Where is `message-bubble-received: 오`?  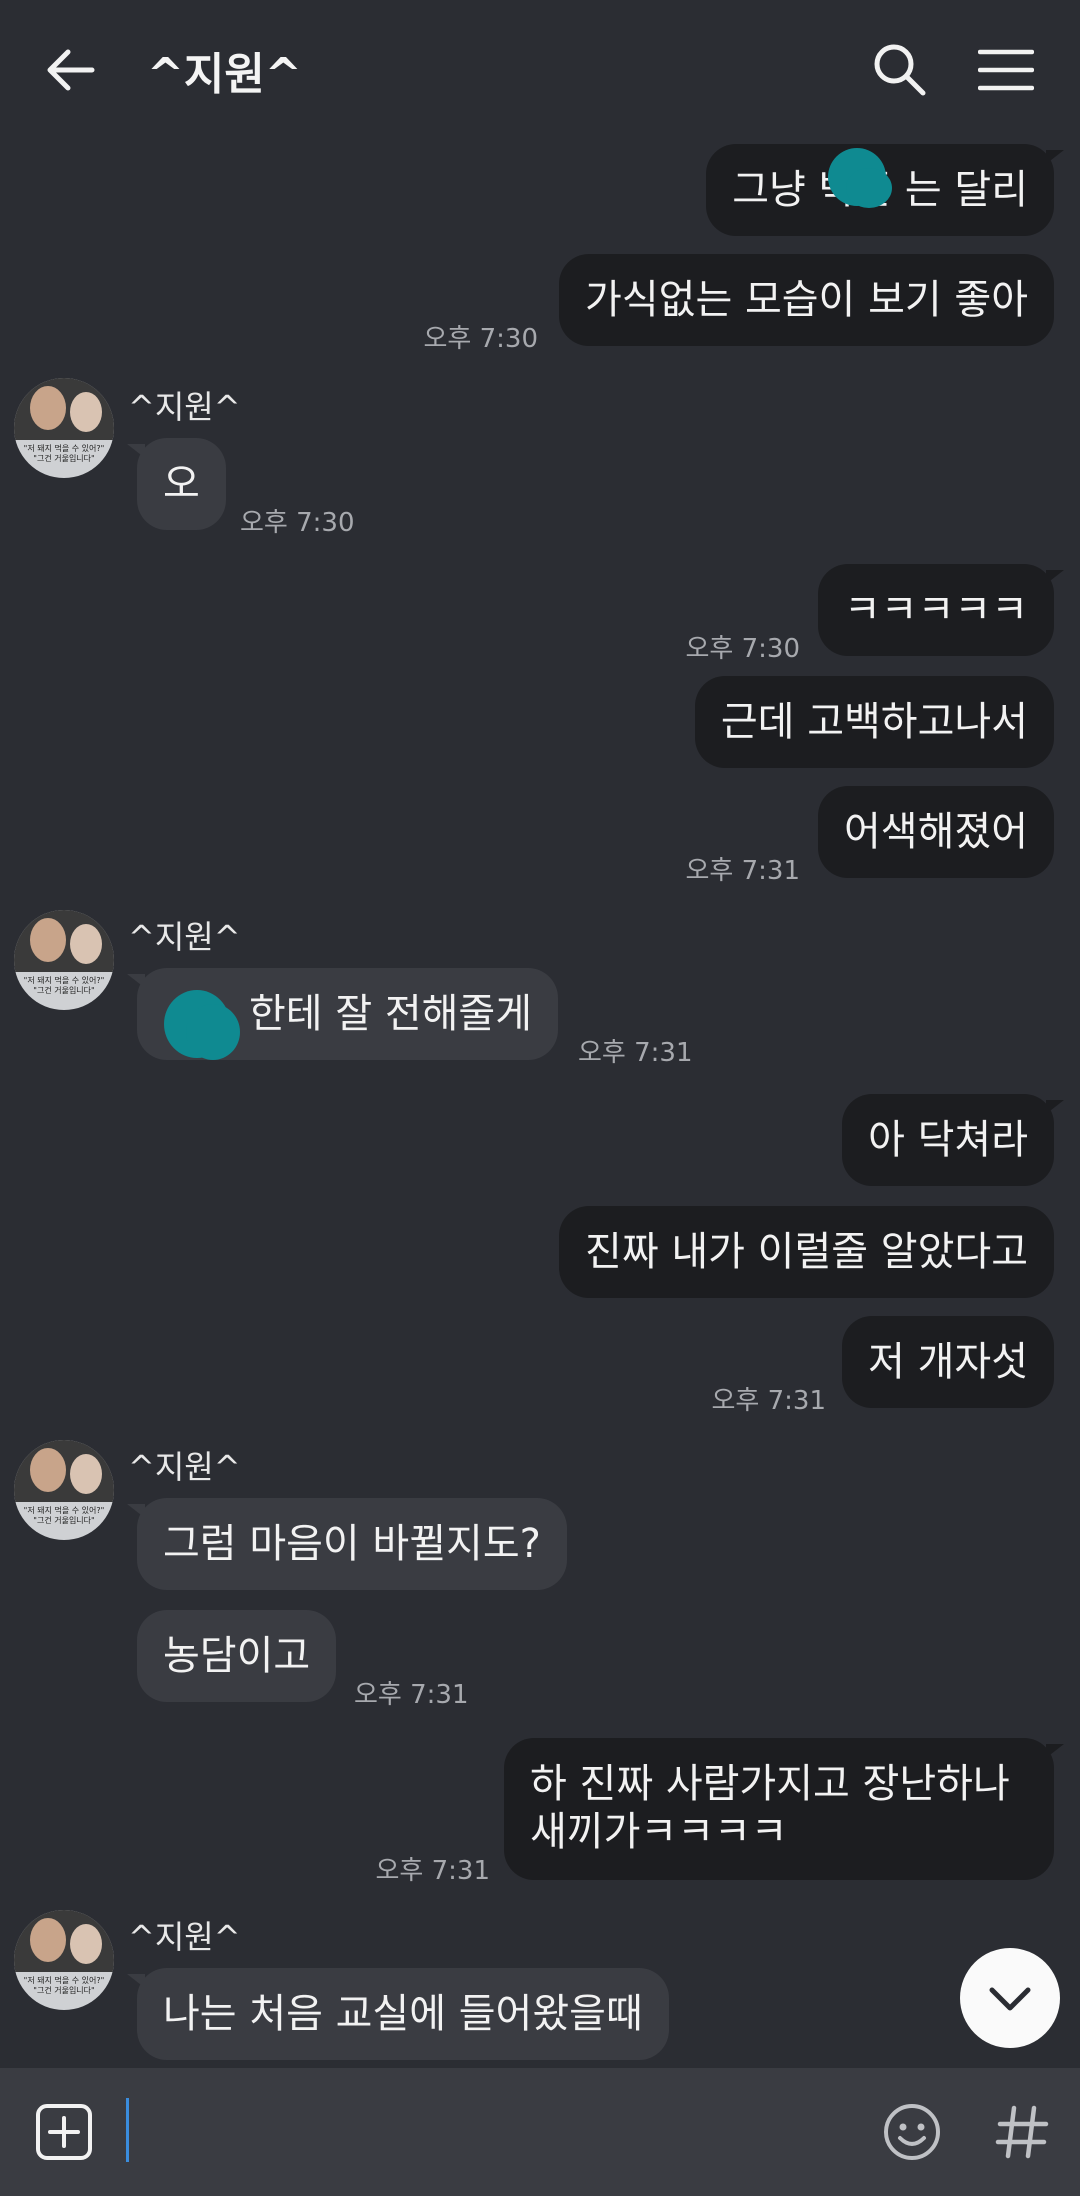 message-bubble-received: 오 is located at coordinates (176, 484).